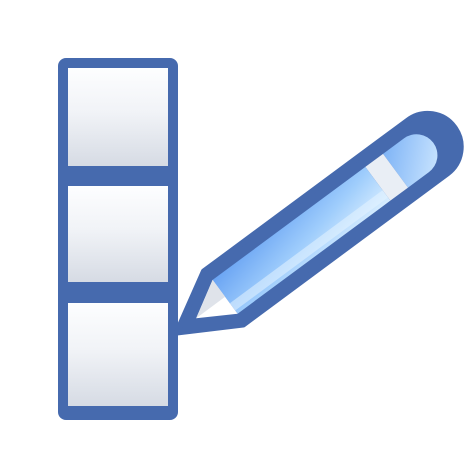 The height and width of the screenshot is (474, 474). I want to click on cell-bottom, so click(118, 354).